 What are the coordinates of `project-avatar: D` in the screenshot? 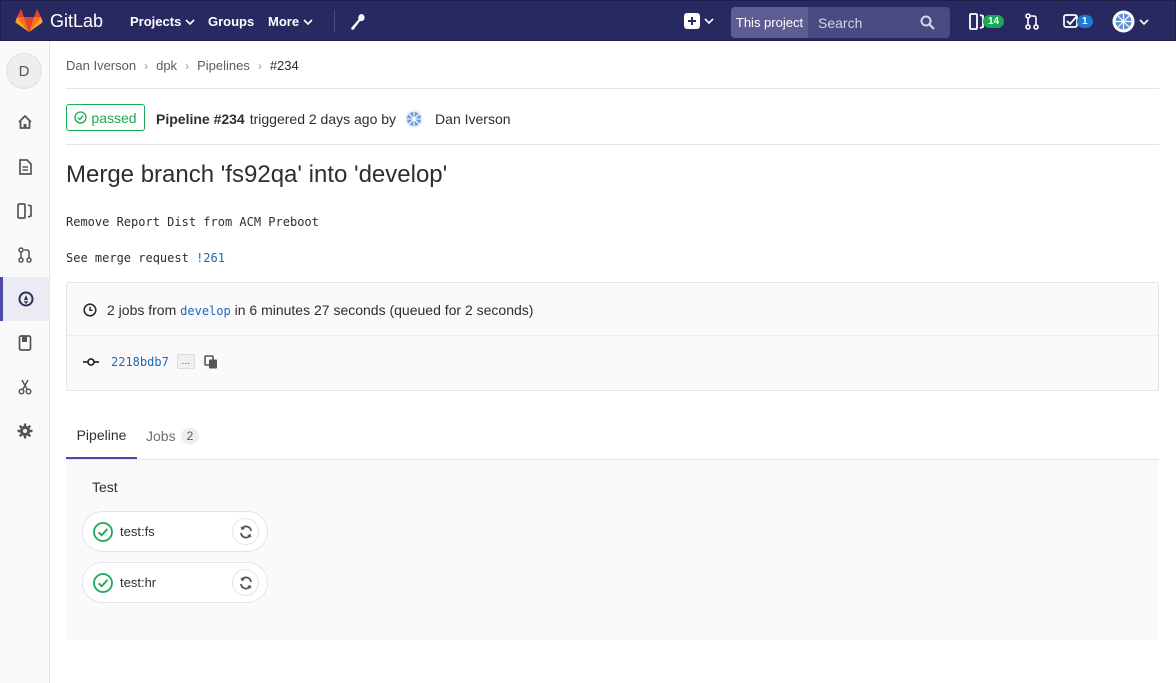 It's located at (24, 71).